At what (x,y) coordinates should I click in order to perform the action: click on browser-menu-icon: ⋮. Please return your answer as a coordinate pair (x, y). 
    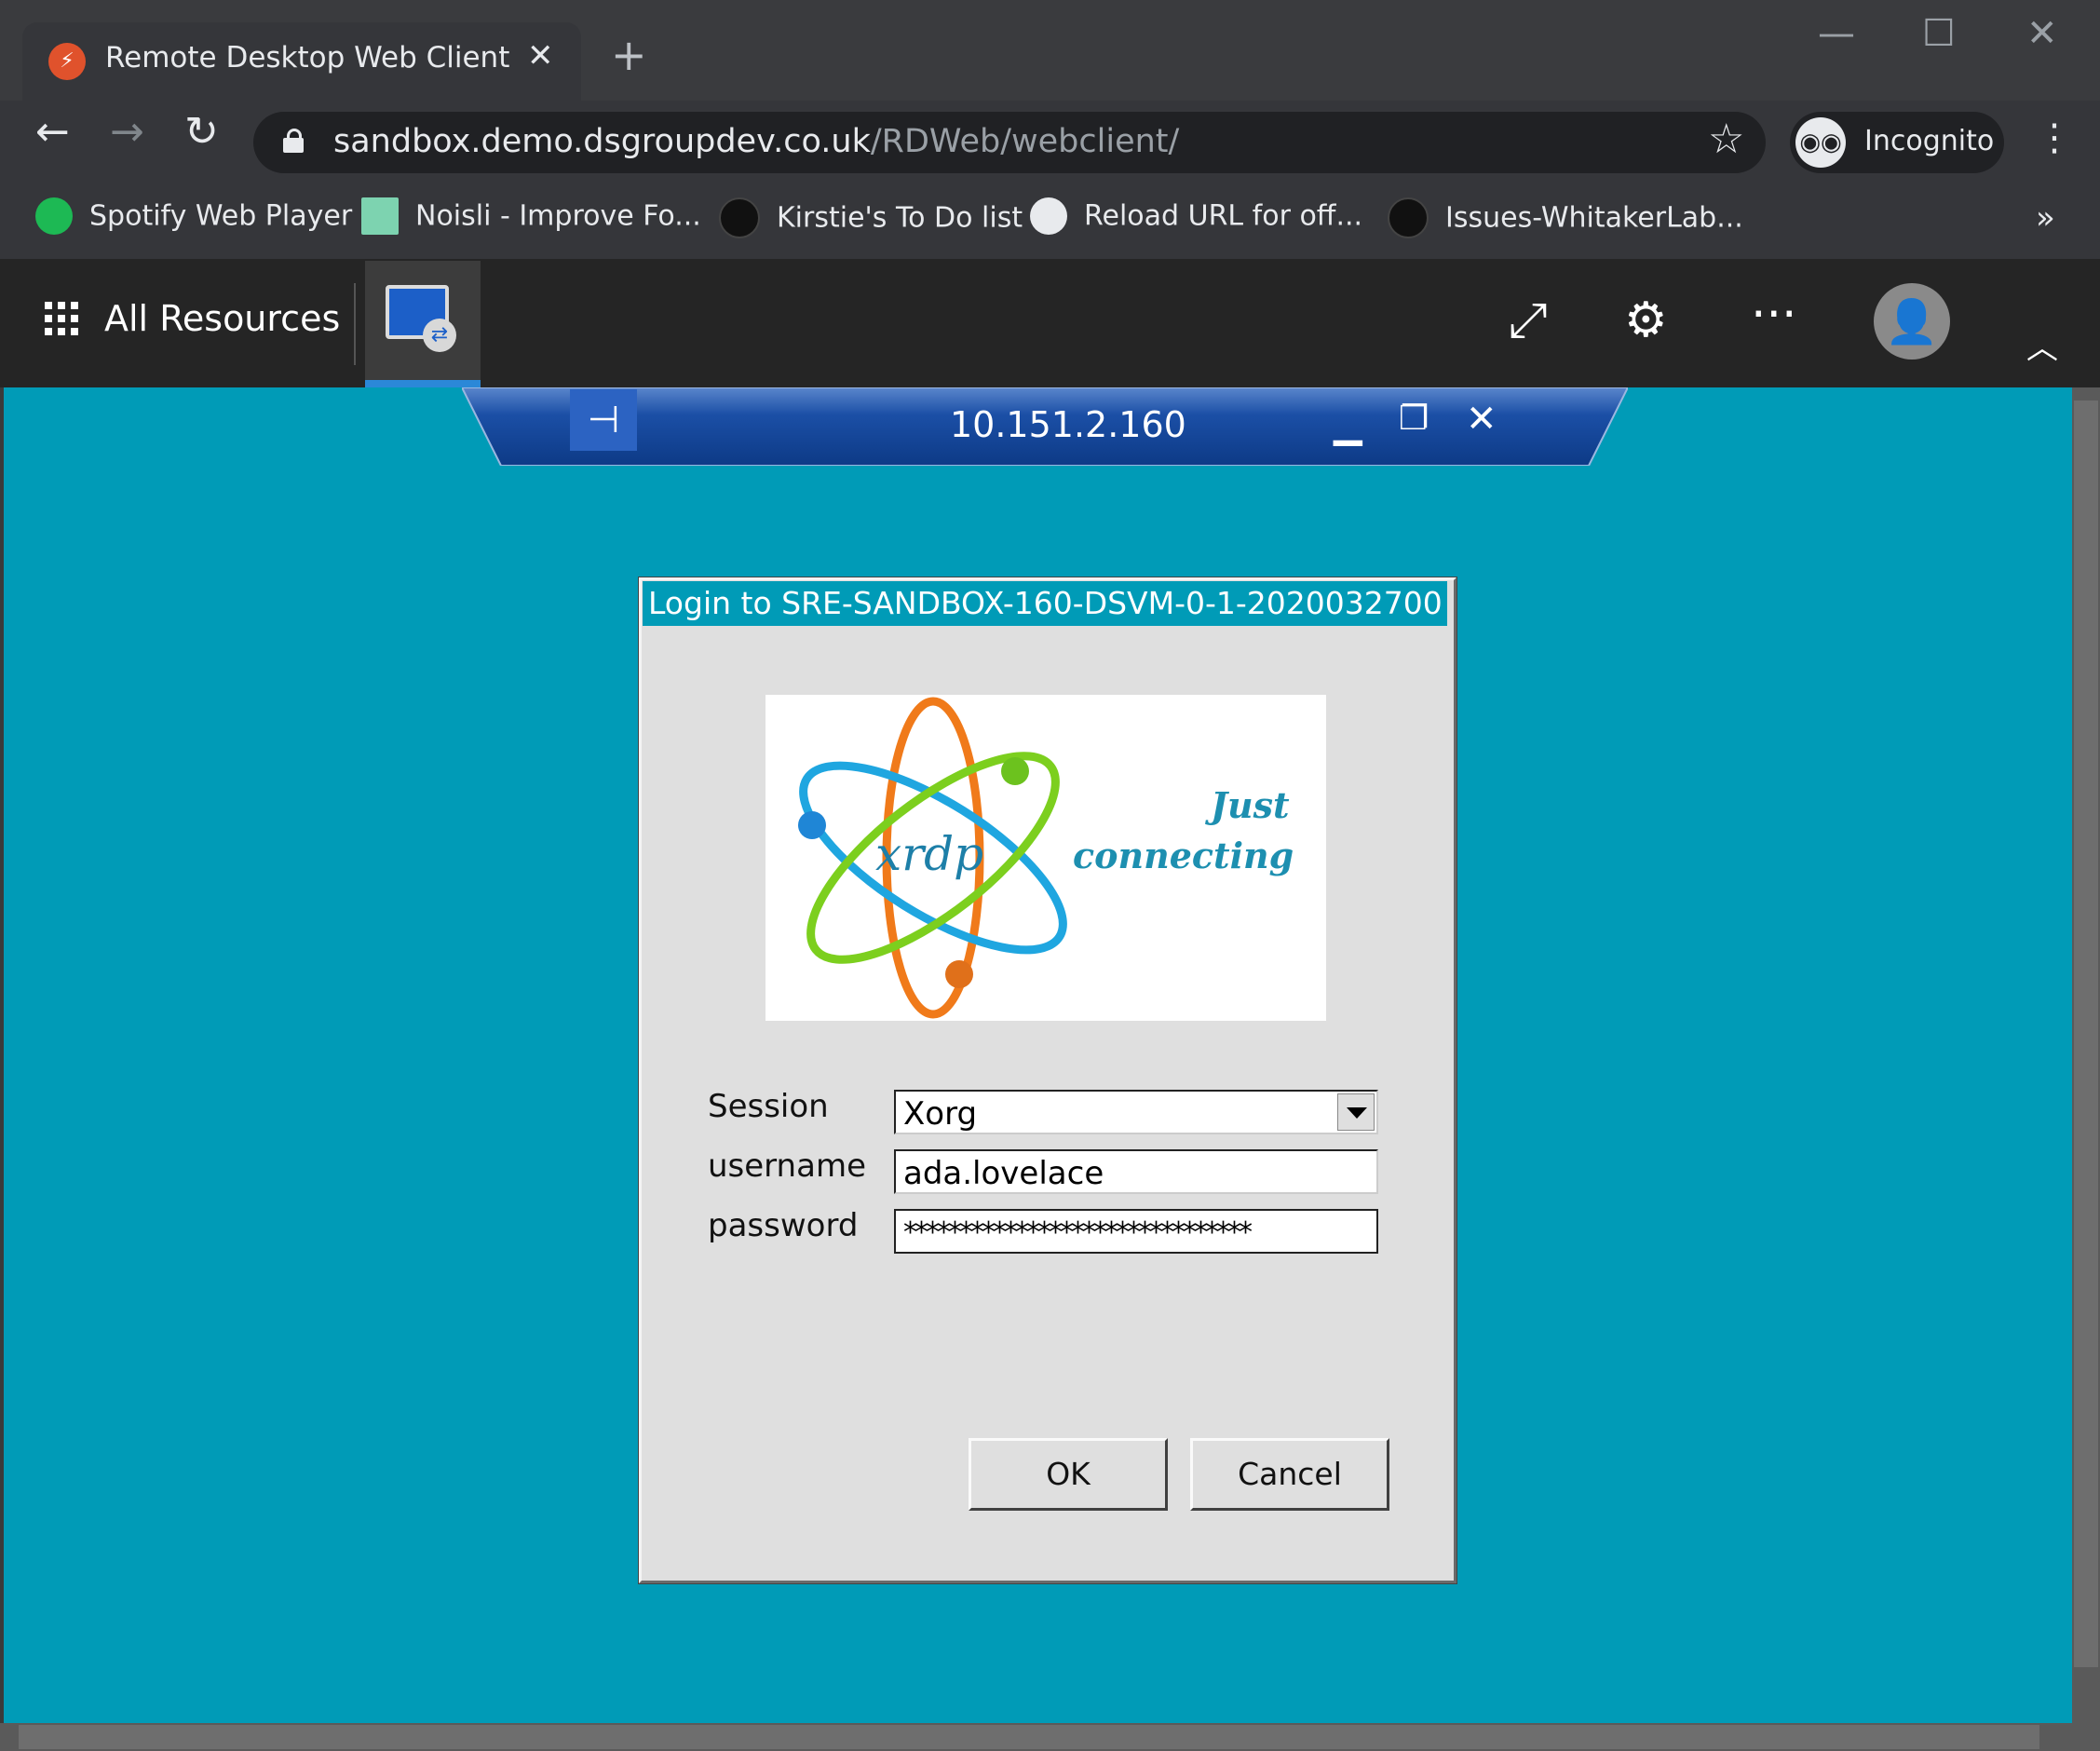
    Looking at the image, I should click on (2054, 137).